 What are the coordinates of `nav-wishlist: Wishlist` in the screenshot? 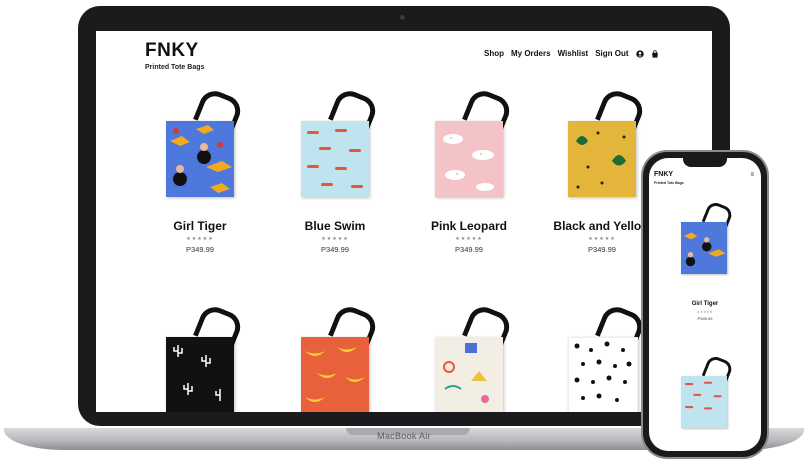 It's located at (573, 53).